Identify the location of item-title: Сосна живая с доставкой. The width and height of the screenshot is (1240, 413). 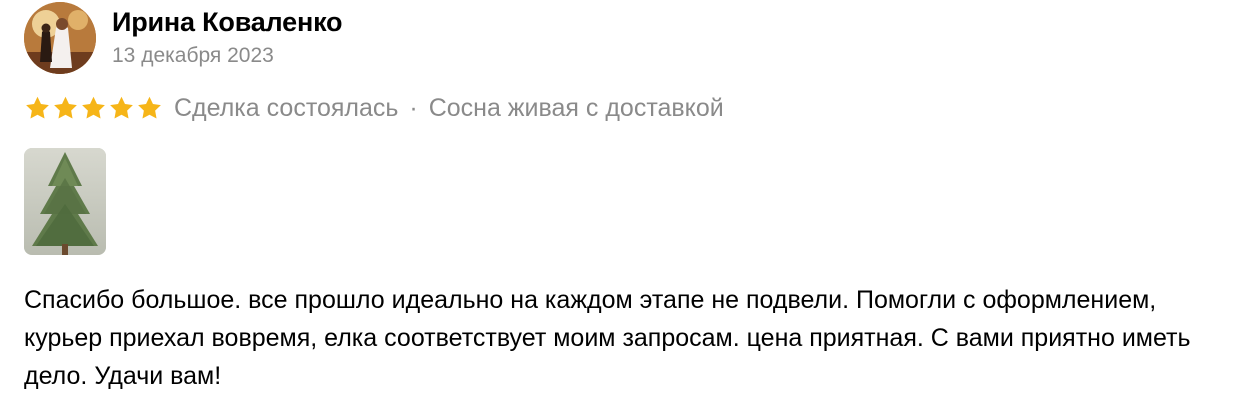
(576, 108).